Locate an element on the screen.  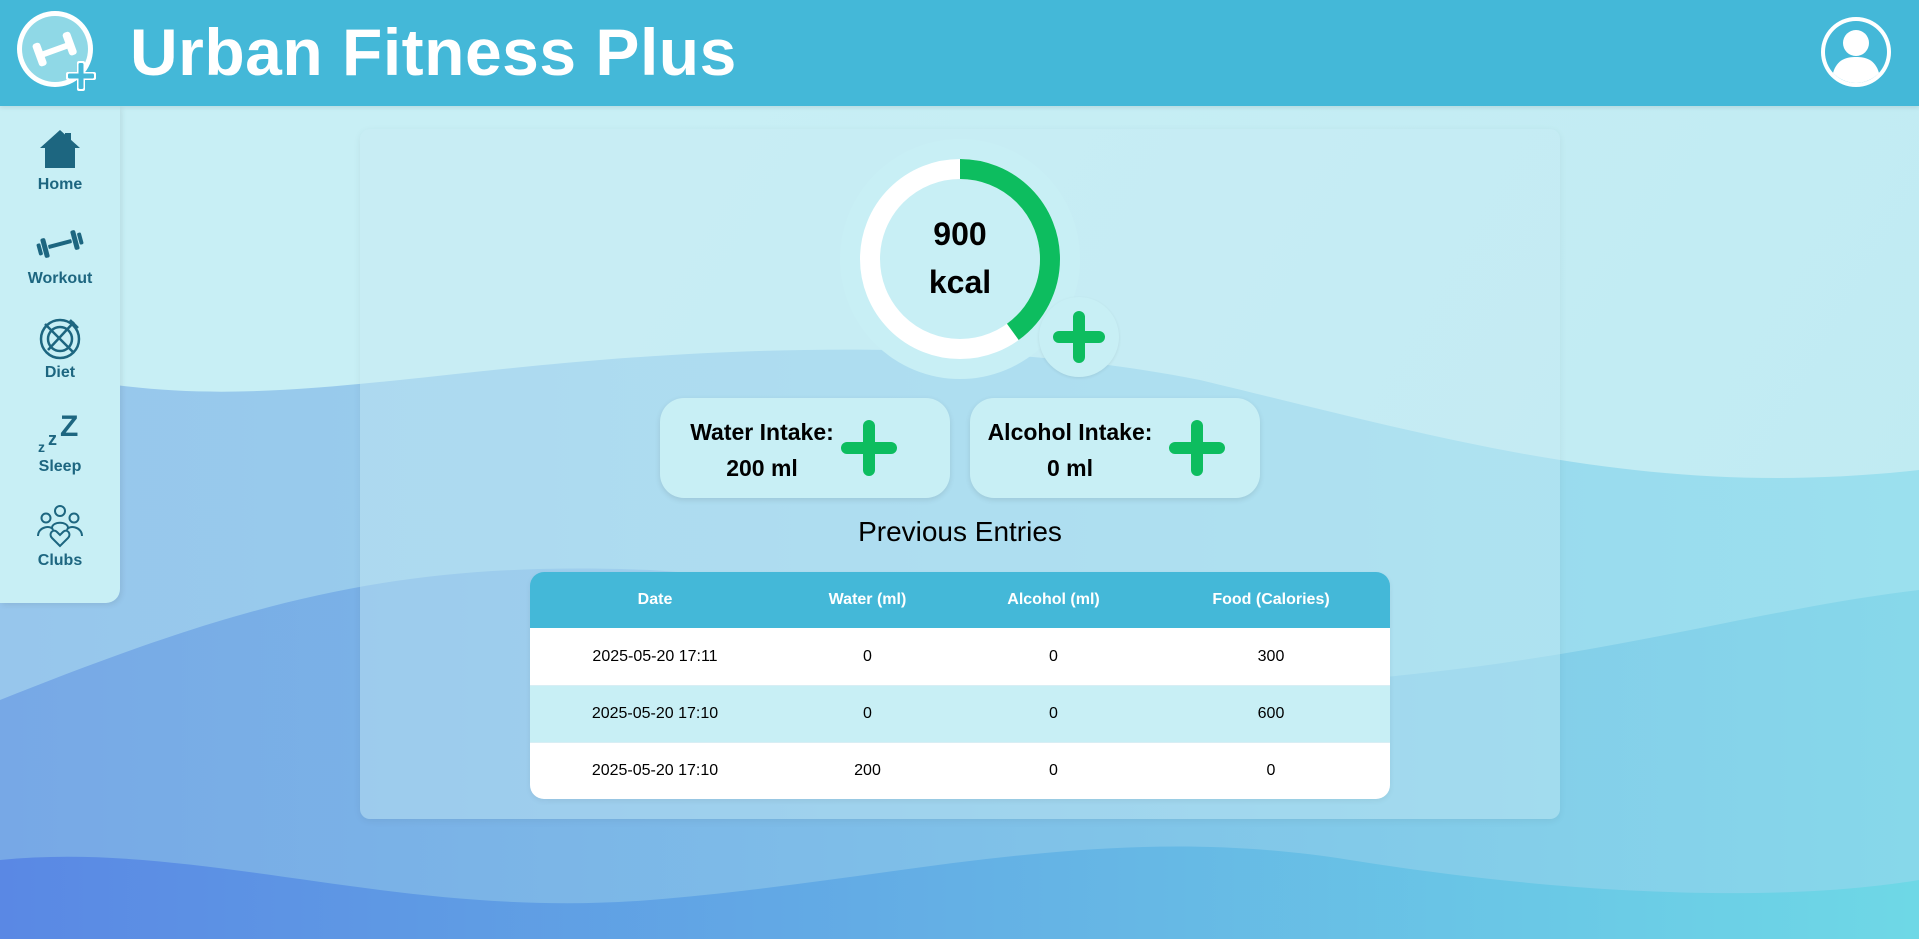
user-avatar-icon is located at coordinates (1856, 52).